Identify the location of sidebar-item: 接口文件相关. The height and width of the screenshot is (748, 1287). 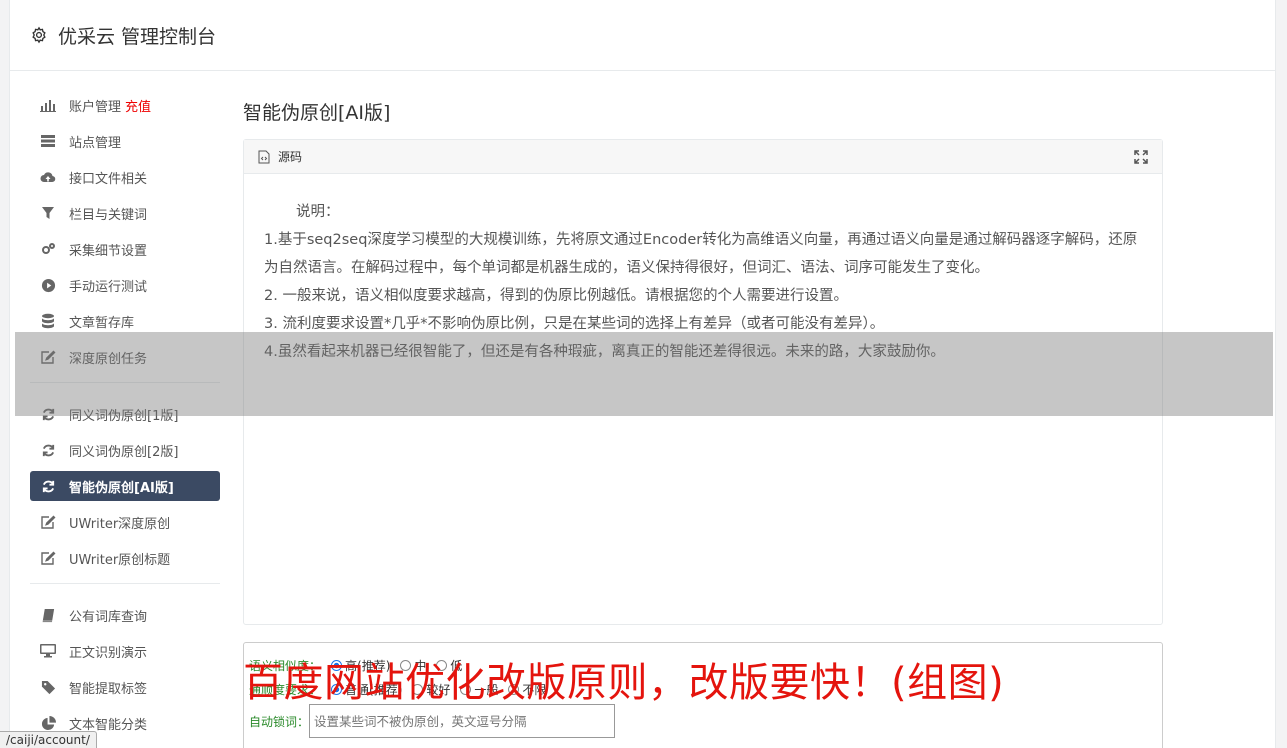
(125, 177).